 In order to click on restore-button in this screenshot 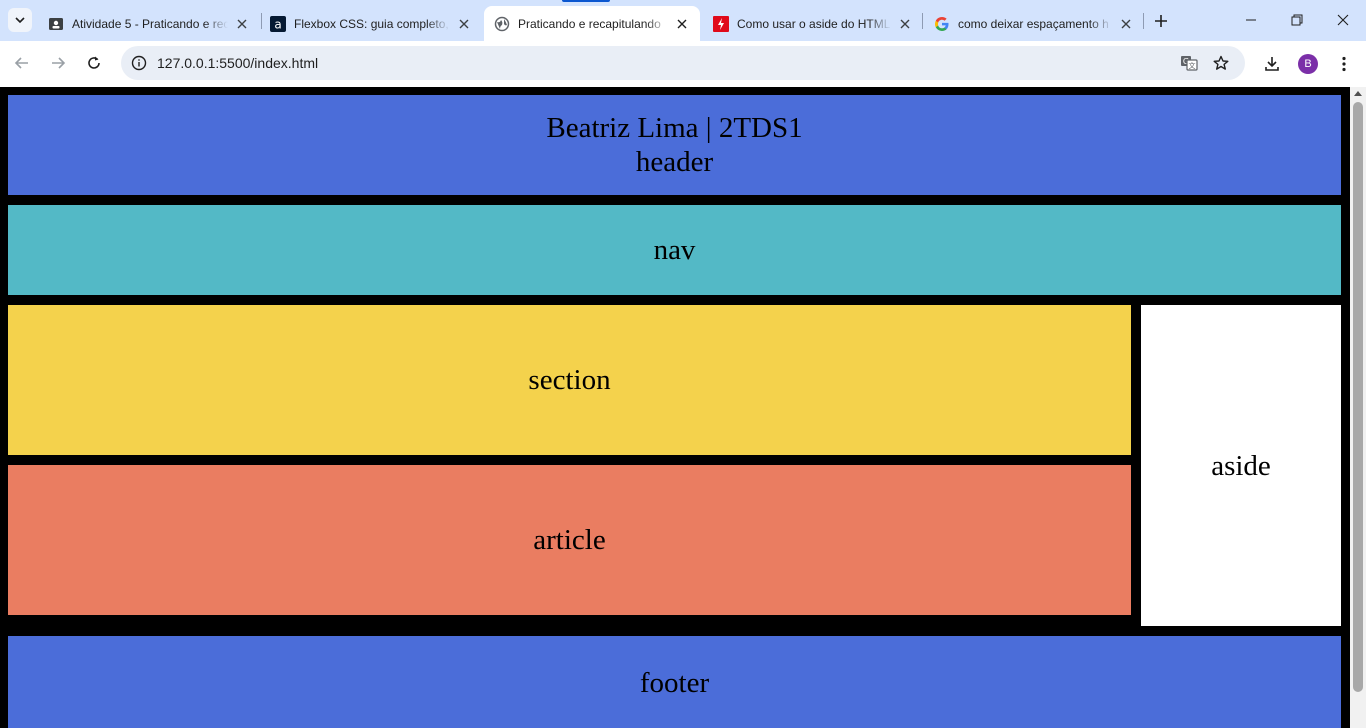, I will do `click(1297, 20)`.